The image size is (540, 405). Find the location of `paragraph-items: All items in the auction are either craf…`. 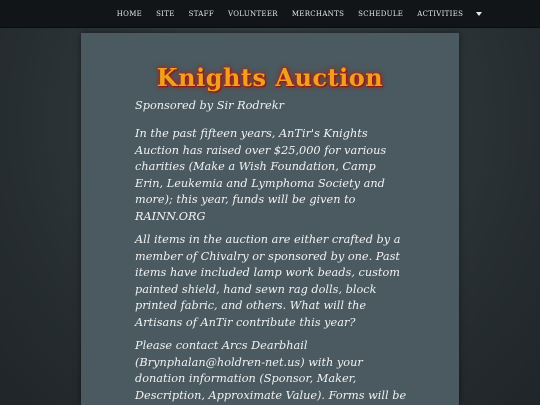

paragraph-items: All items in the auction are either craf… is located at coordinates (268, 281).